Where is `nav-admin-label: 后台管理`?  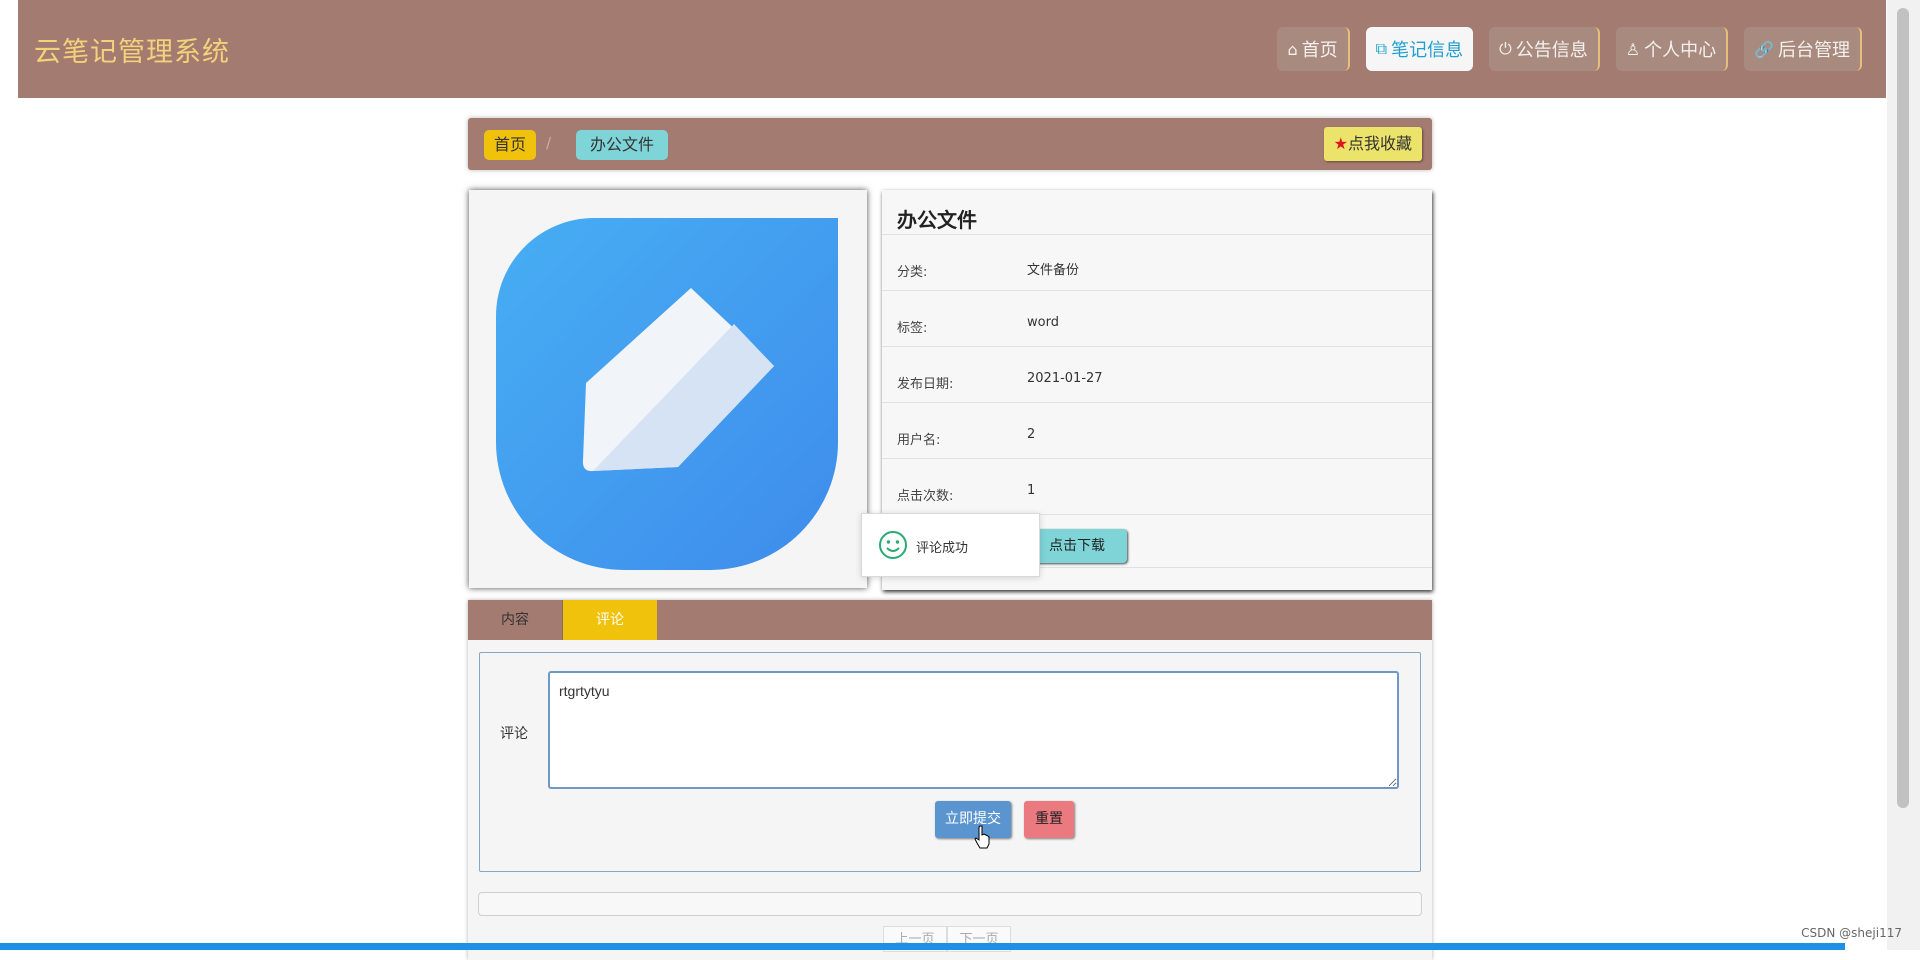
nav-admin-label: 后台管理 is located at coordinates (1814, 50).